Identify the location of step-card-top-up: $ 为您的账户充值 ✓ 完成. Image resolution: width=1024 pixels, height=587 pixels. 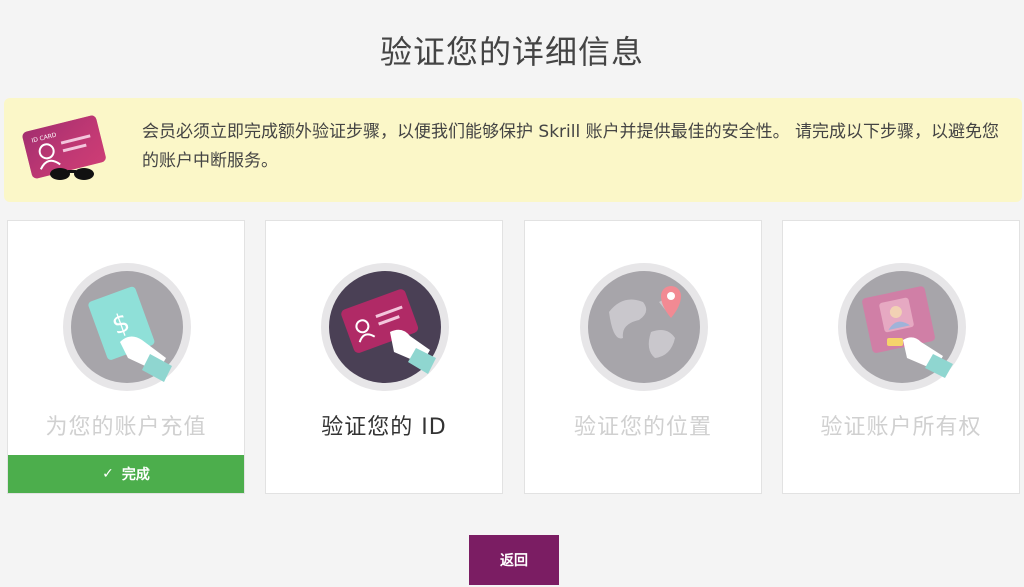
(126, 357).